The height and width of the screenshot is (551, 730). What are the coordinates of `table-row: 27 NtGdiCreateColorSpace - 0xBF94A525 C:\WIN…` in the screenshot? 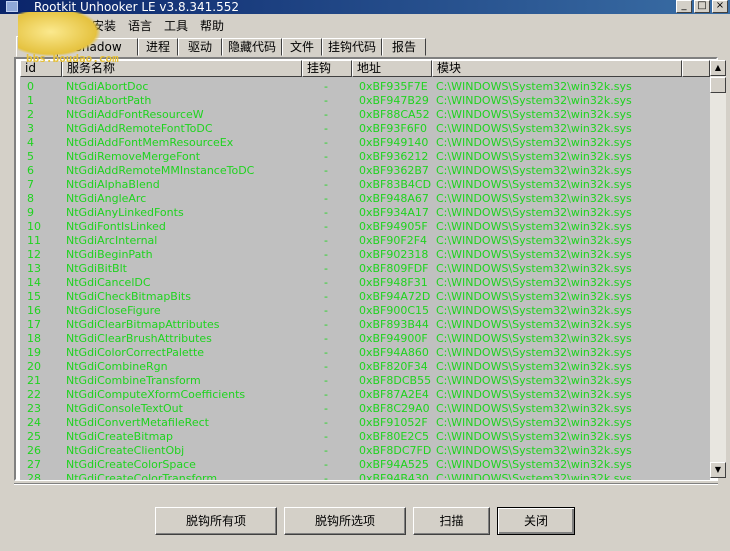 It's located at (365, 465).